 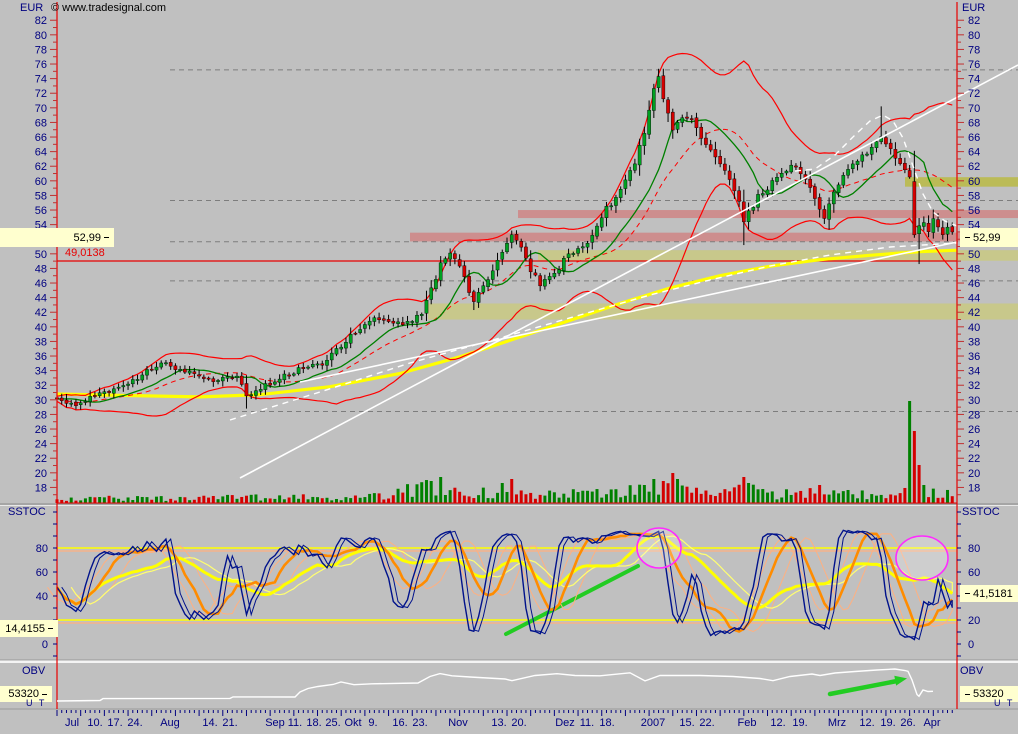 I want to click on x-axis-date-label: 13., so click(x=499, y=723).